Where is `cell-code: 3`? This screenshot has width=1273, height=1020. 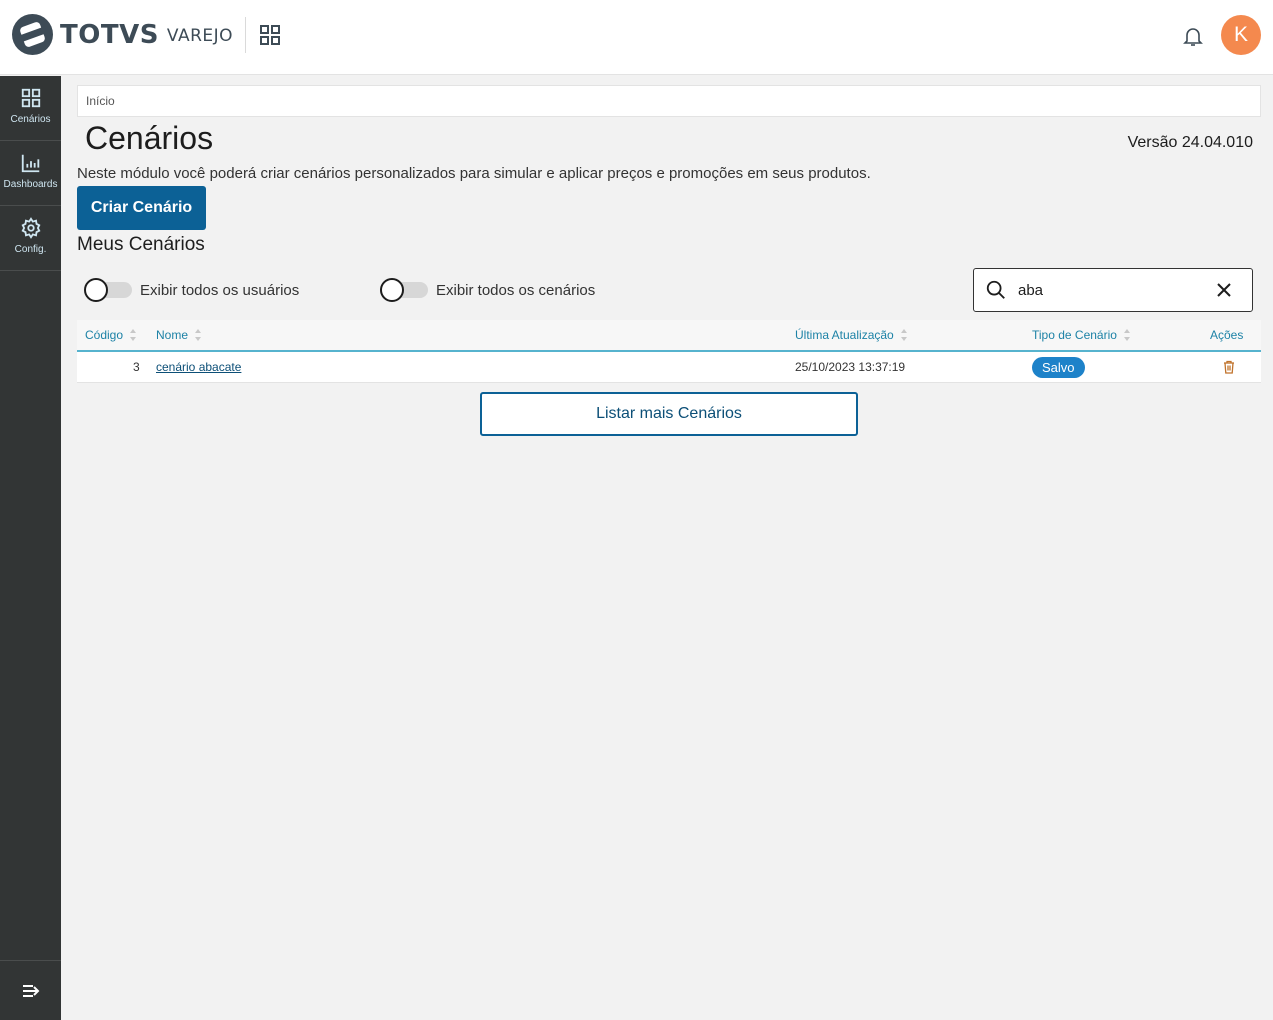
cell-code: 3 is located at coordinates (136, 367).